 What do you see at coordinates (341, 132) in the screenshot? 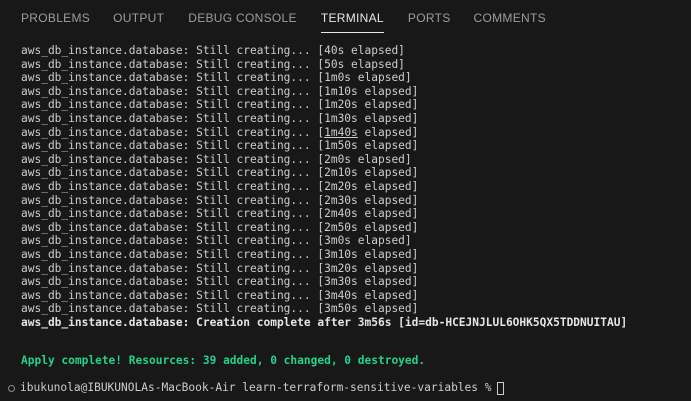
I see `terminal-link: 1m40s` at bounding box center [341, 132].